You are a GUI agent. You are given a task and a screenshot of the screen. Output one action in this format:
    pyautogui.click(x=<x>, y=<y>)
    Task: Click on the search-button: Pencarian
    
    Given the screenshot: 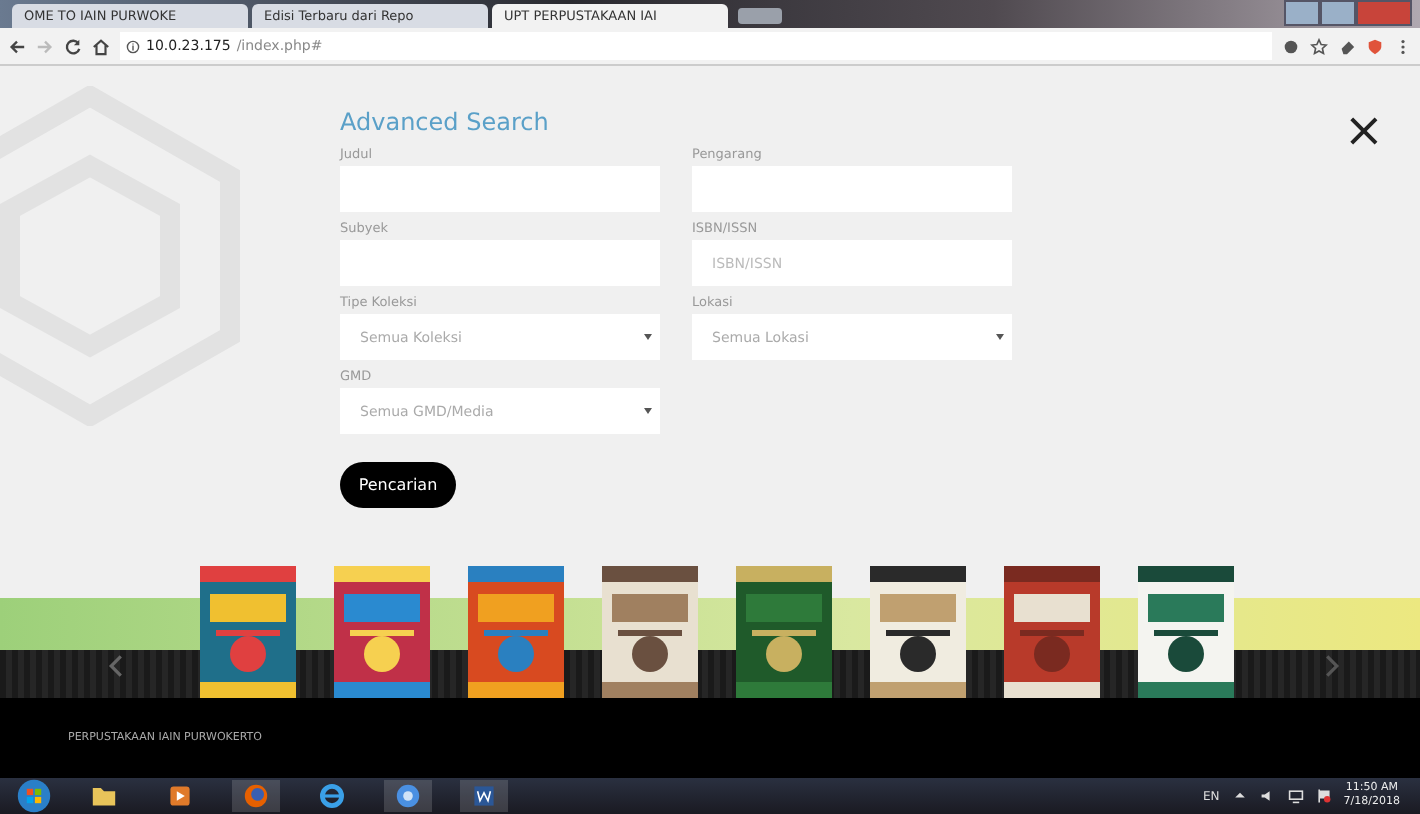 What is the action you would take?
    pyautogui.click(x=398, y=485)
    